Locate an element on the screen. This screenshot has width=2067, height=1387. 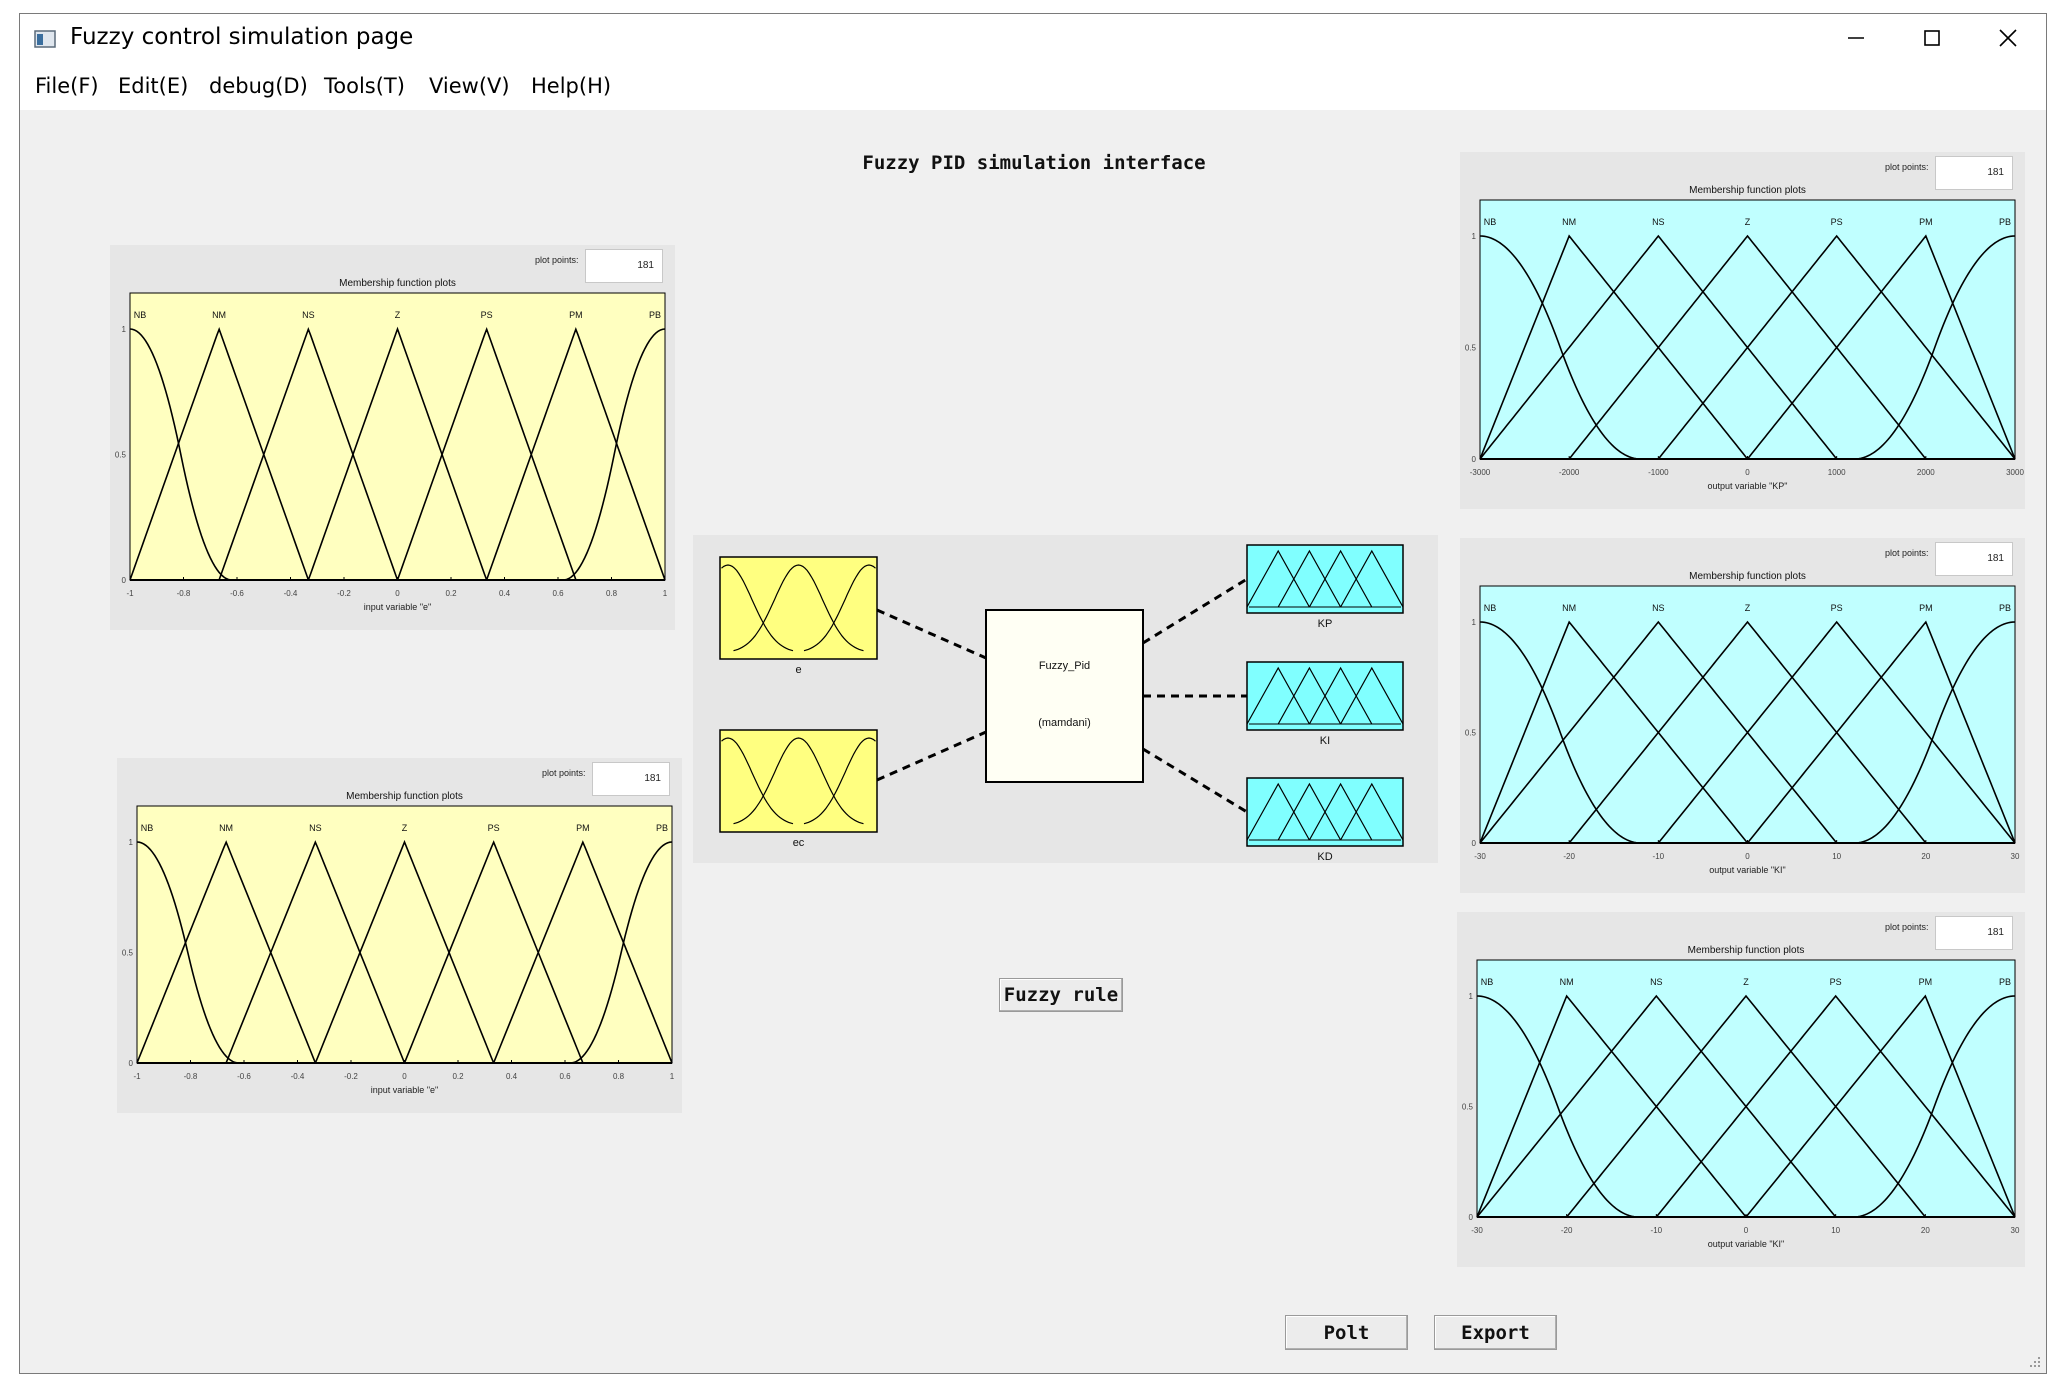
menu-tools: Tools(T) is located at coordinates (364, 86).